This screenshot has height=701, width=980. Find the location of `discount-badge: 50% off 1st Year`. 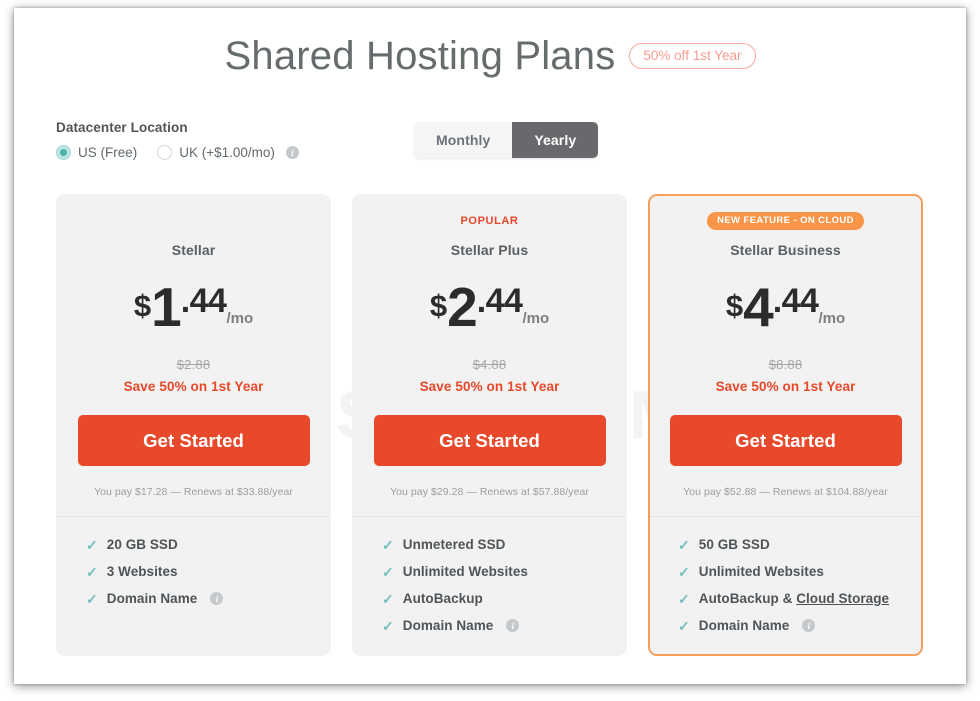

discount-badge: 50% off 1st Year is located at coordinates (692, 56).